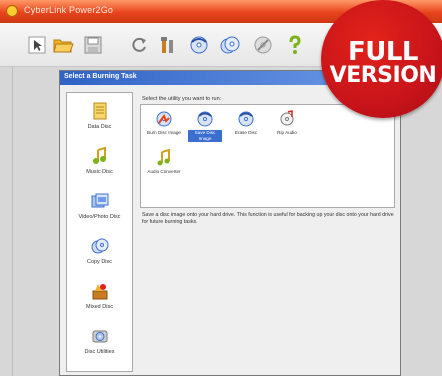 The height and width of the screenshot is (376, 442). What do you see at coordinates (164, 119) in the screenshot?
I see `burn-disc-image-icon` at bounding box center [164, 119].